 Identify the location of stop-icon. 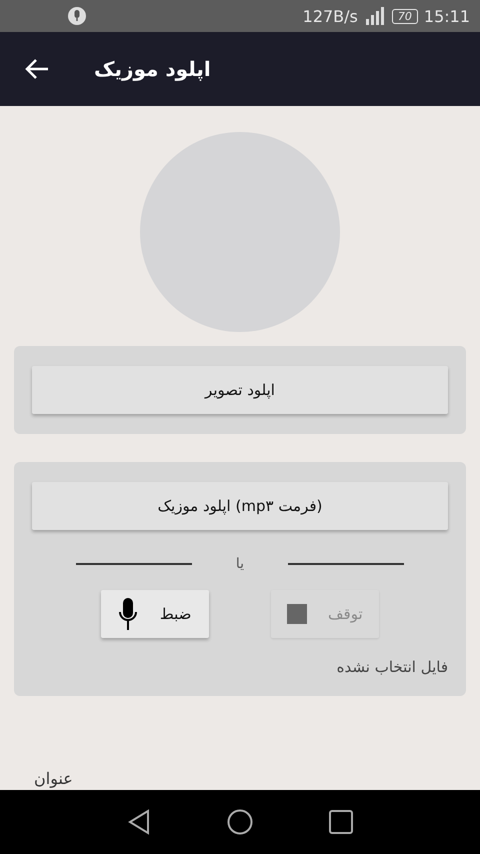
(297, 614).